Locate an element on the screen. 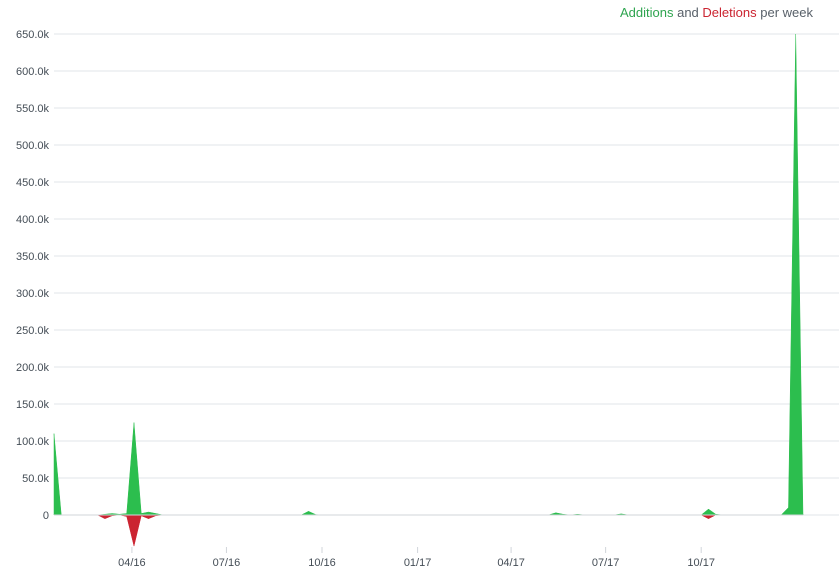 This screenshot has width=839, height=585. y-tick-label: 650.0k is located at coordinates (33, 35).